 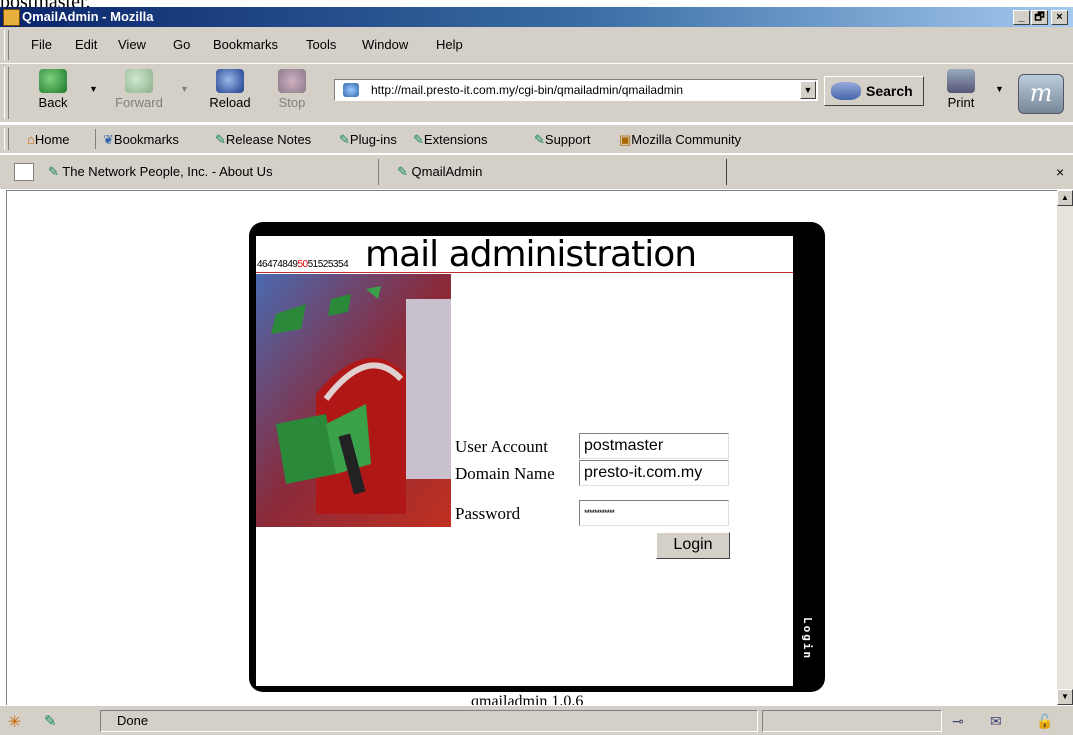 What do you see at coordinates (268, 139) in the screenshot?
I see `bookmark-label: Release Notes` at bounding box center [268, 139].